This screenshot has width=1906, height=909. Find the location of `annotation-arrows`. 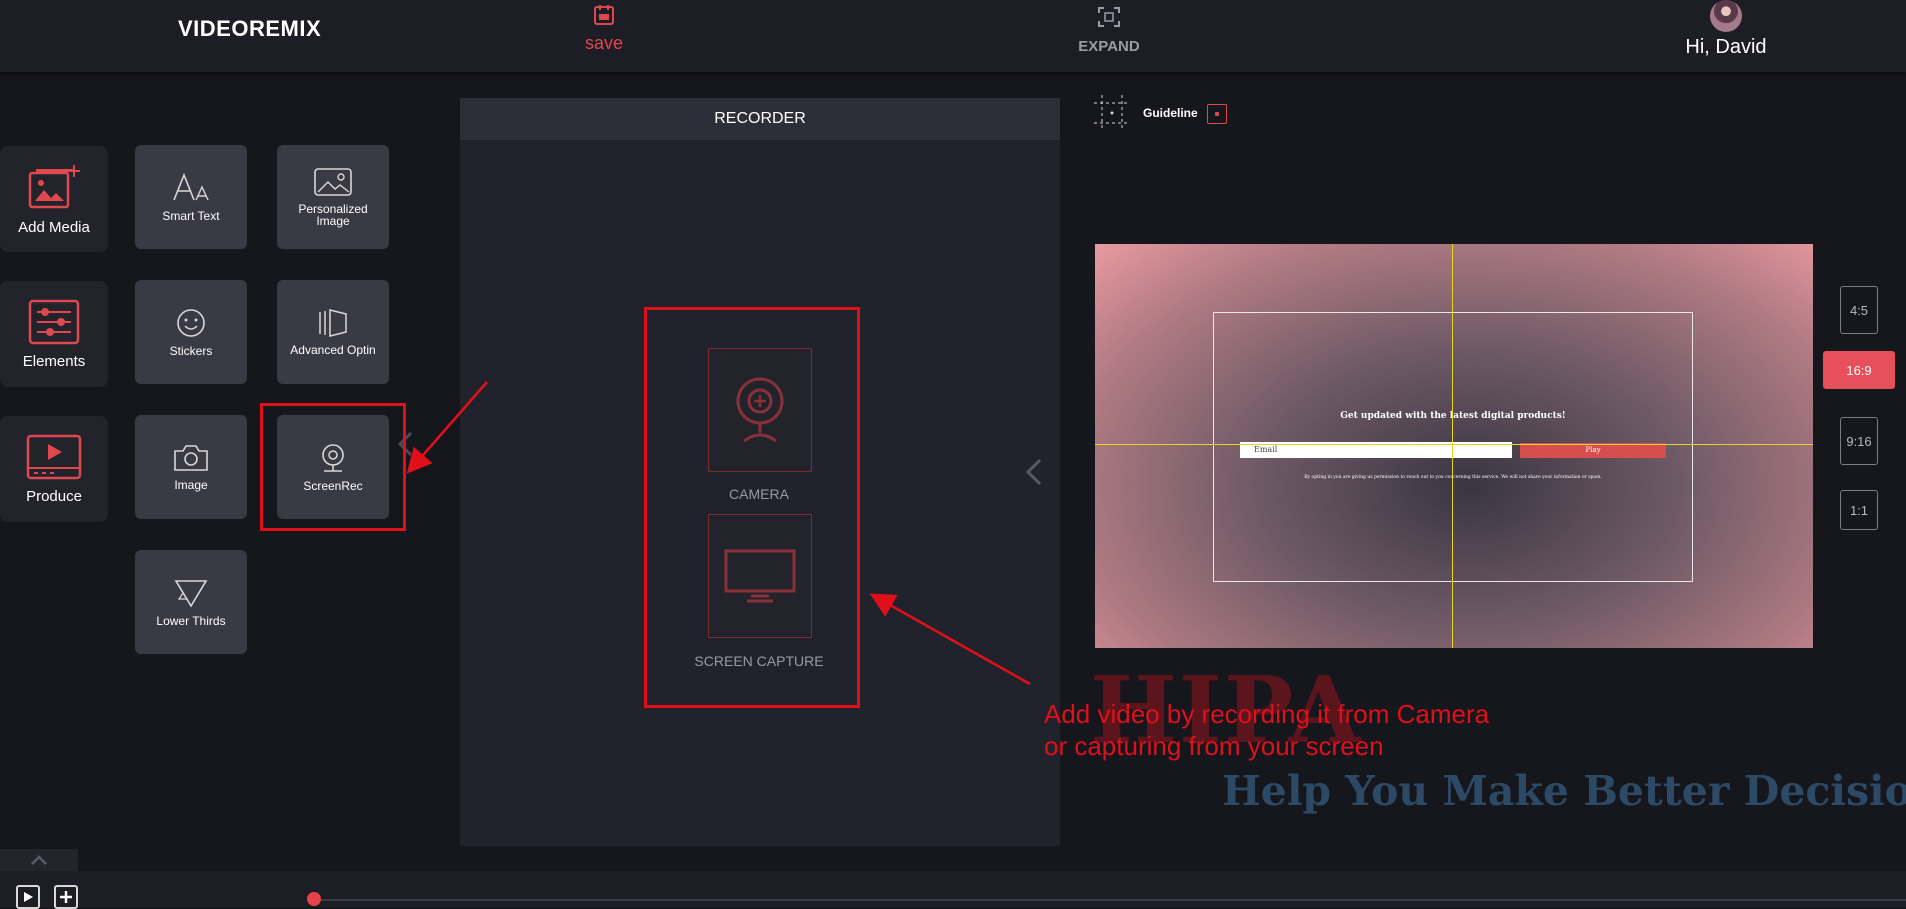

annotation-arrows is located at coordinates (718, 533).